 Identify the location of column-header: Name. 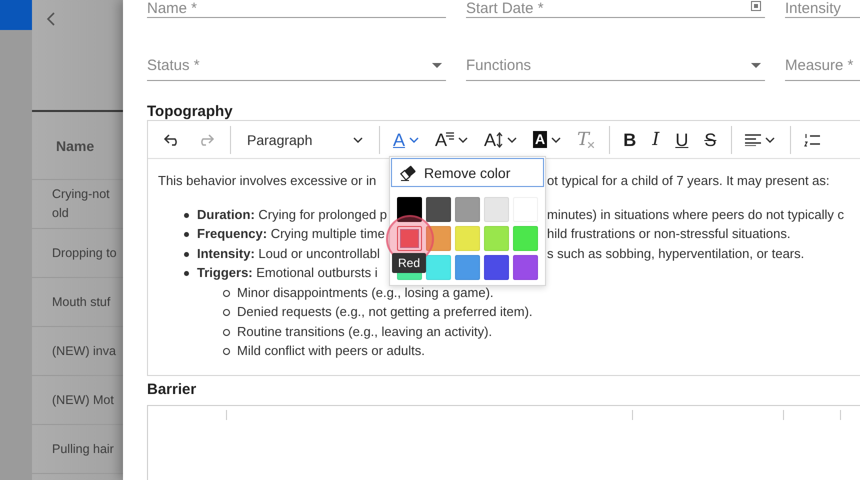
(75, 146).